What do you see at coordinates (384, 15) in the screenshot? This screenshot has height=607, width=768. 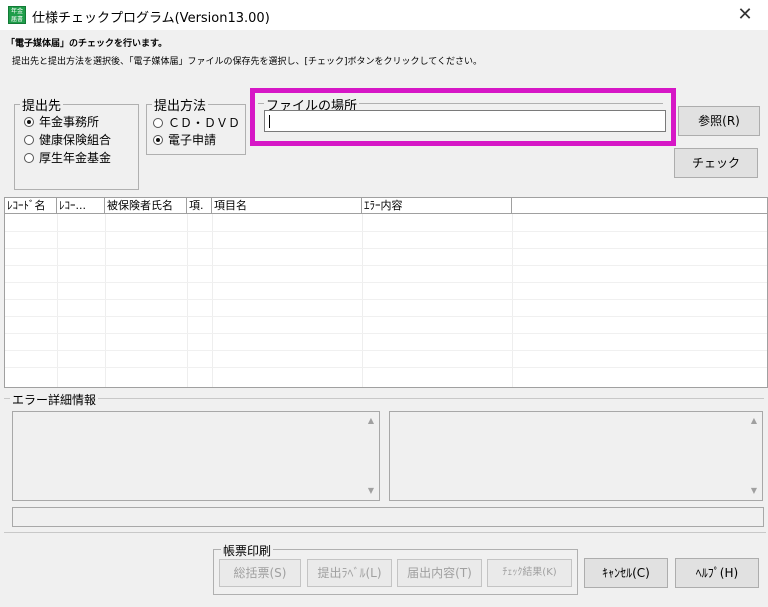 I see `title-bar: 年金 届書 仕様チェックプログラム(Version13.00) ✕` at bounding box center [384, 15].